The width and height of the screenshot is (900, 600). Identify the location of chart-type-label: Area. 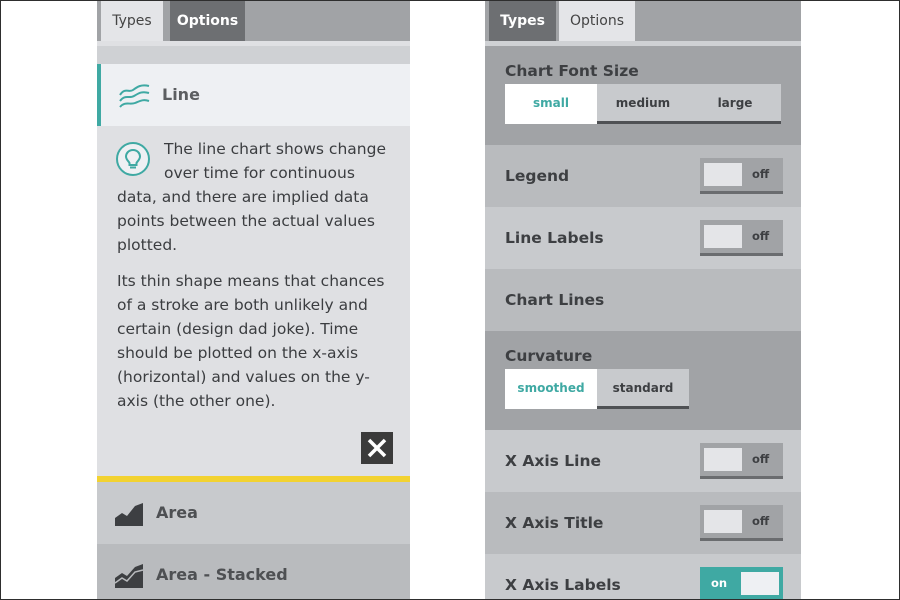
(177, 512).